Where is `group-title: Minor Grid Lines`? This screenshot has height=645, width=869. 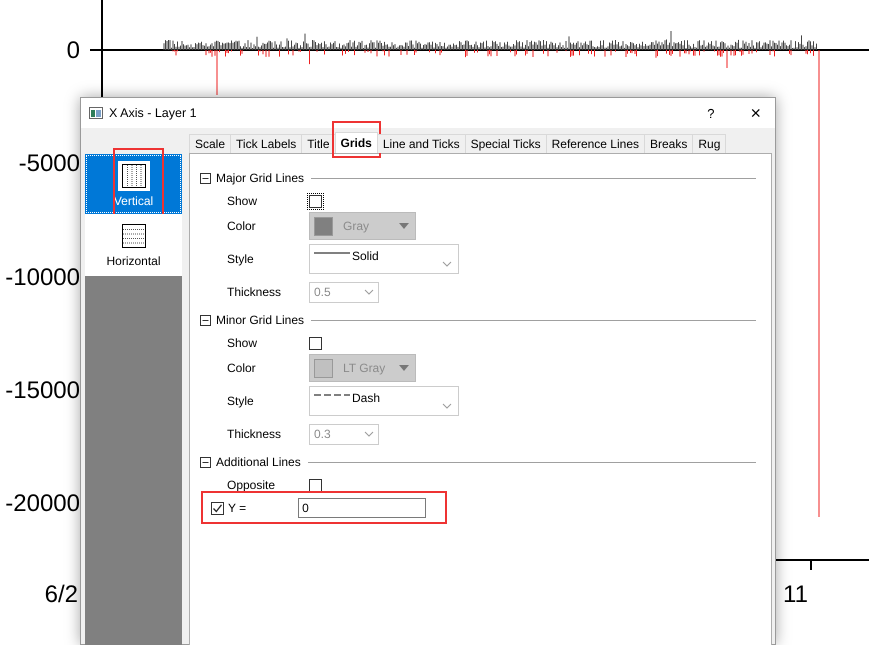
group-title: Minor Grid Lines is located at coordinates (260, 320).